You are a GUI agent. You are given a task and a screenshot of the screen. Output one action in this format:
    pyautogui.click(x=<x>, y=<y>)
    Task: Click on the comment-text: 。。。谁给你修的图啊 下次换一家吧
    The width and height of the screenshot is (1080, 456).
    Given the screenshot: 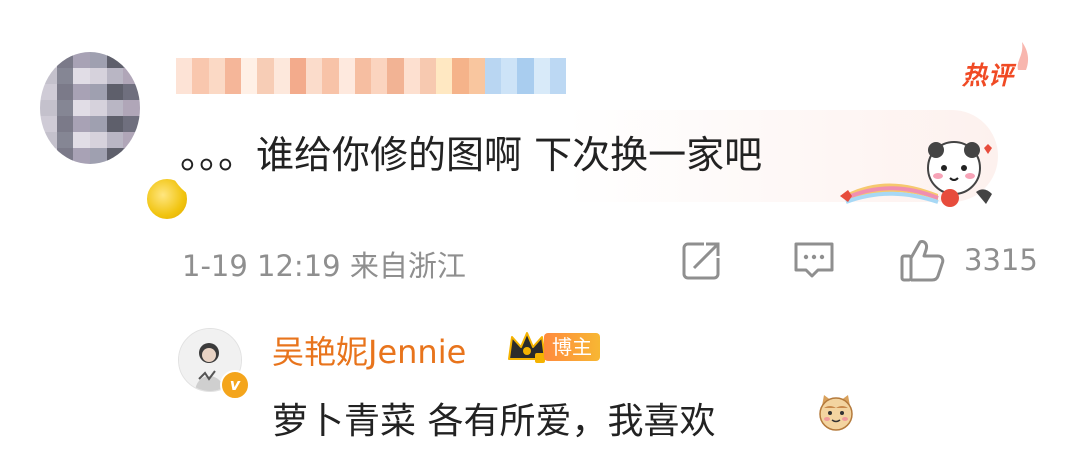 What is the action you would take?
    pyautogui.click(x=471, y=155)
    